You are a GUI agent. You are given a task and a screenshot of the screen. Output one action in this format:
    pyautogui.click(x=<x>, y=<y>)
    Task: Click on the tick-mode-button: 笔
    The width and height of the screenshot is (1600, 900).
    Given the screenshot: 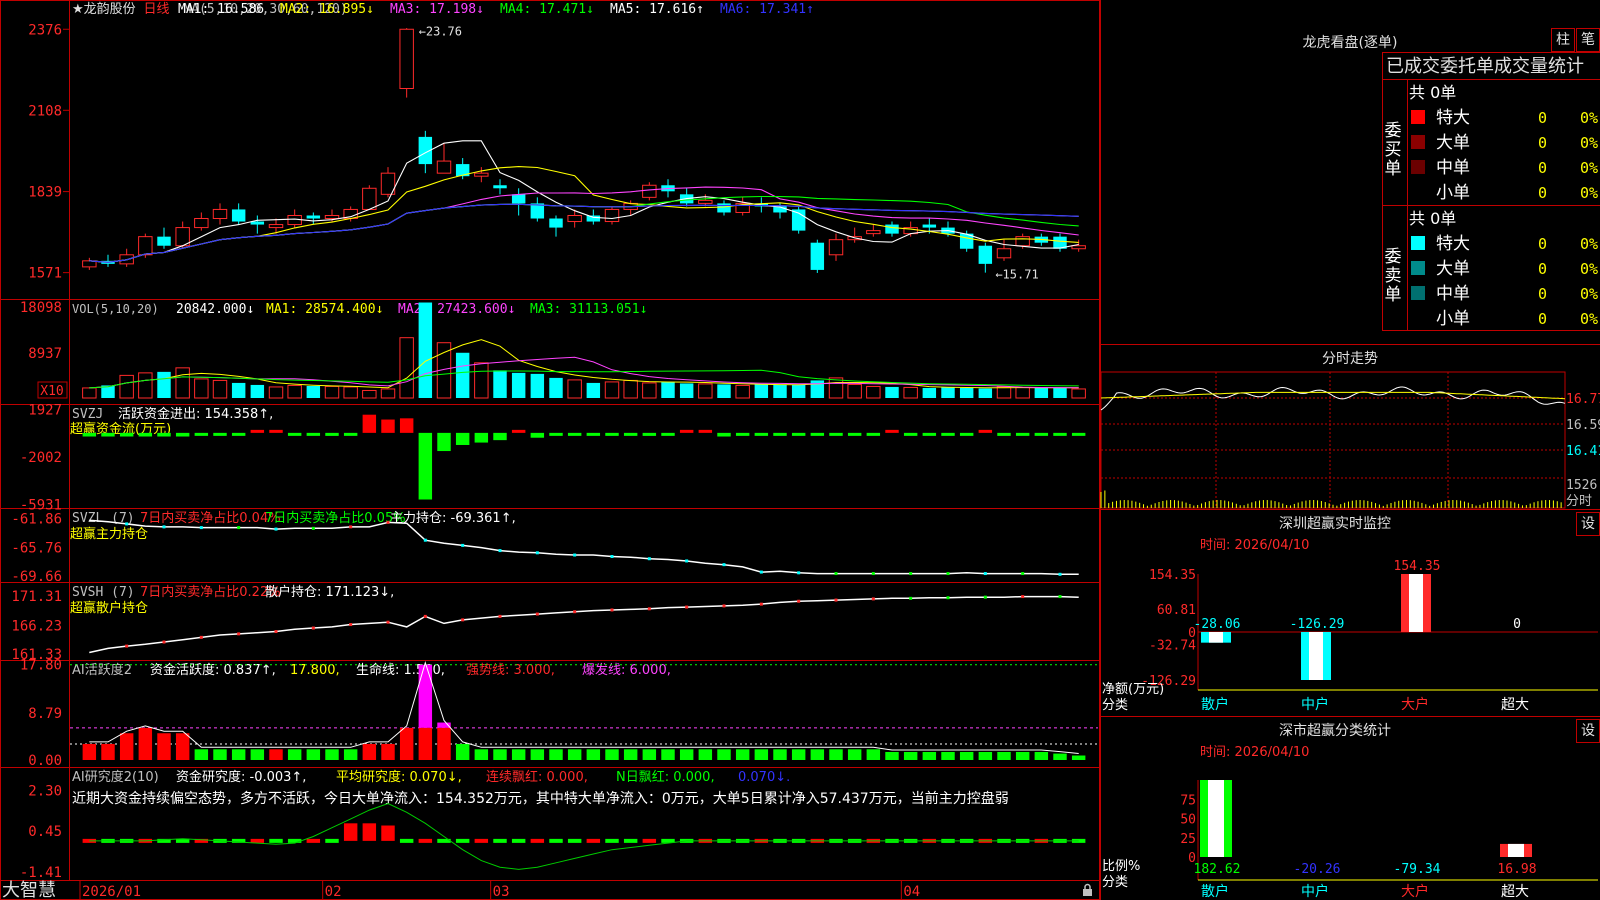 What is the action you would take?
    pyautogui.click(x=1588, y=40)
    